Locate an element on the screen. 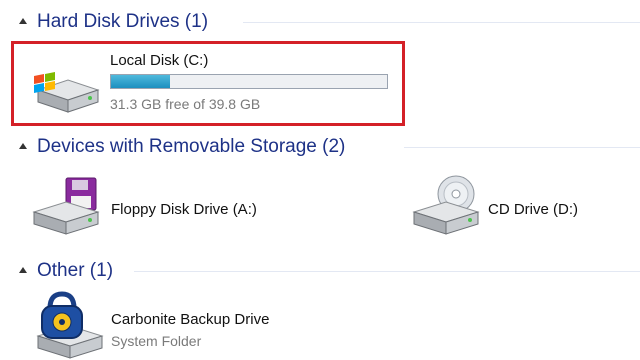 This screenshot has width=640, height=360. group-header-other: Other (1) is located at coordinates (320, 270).